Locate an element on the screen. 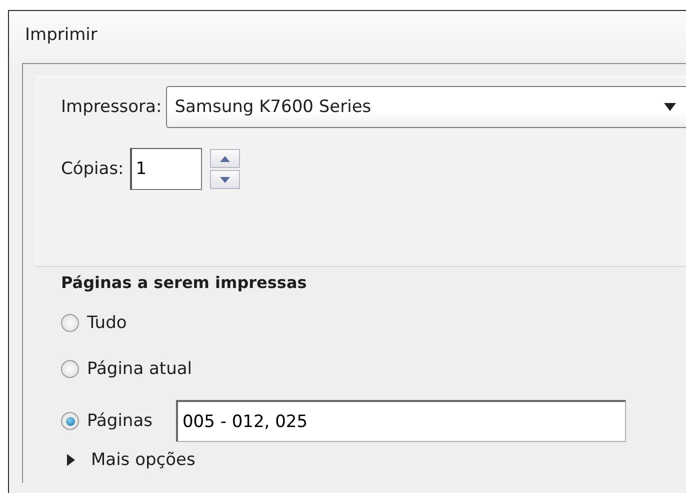  caret-icon is located at coordinates (670, 107).